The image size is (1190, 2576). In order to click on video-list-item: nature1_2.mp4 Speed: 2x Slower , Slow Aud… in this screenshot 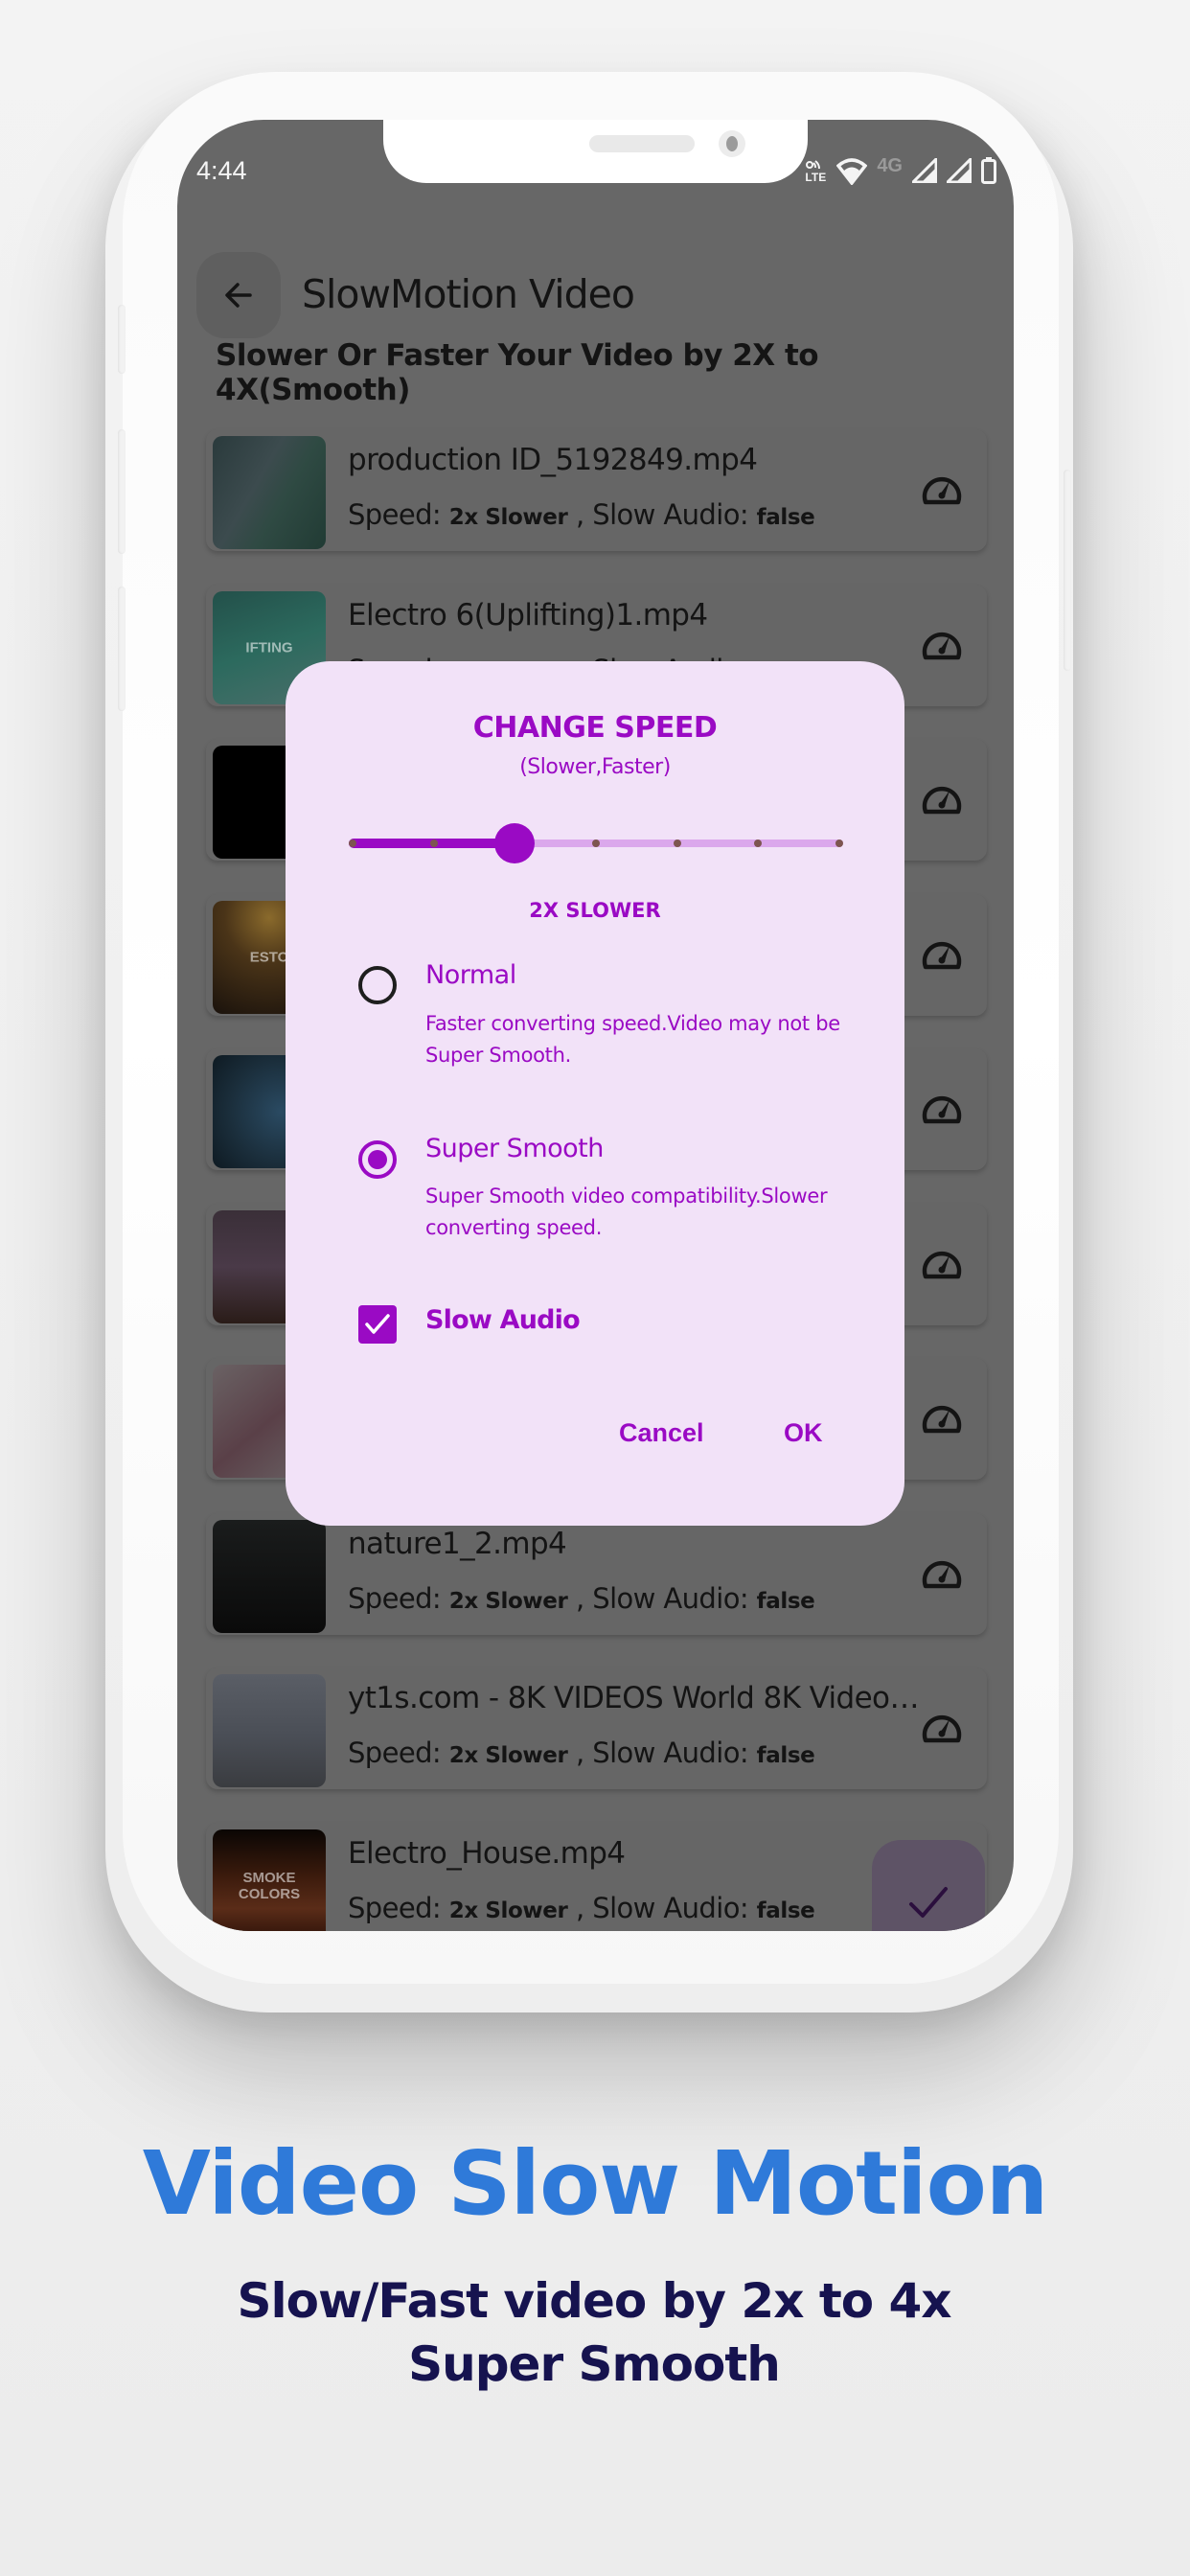, I will do `click(596, 1573)`.